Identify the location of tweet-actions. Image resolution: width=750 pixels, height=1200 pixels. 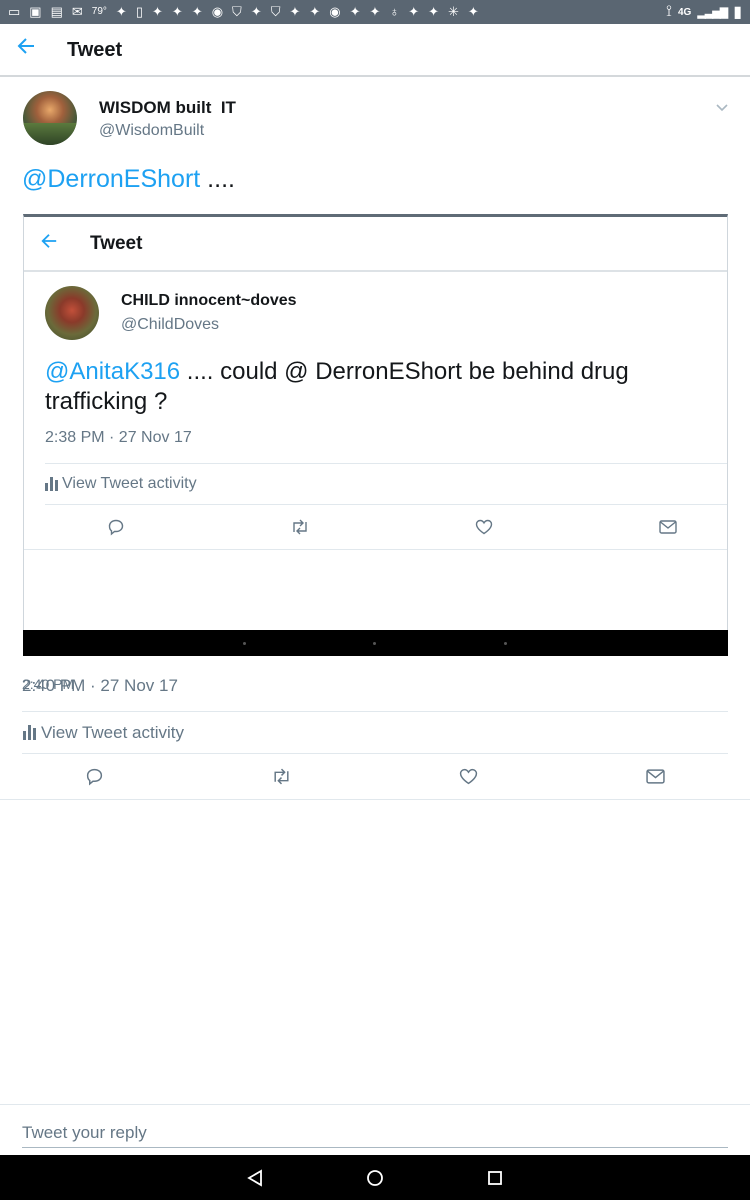
(375, 777).